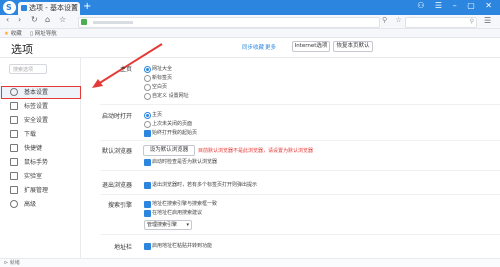  I want to click on keyboard-icon, so click(14, 148).